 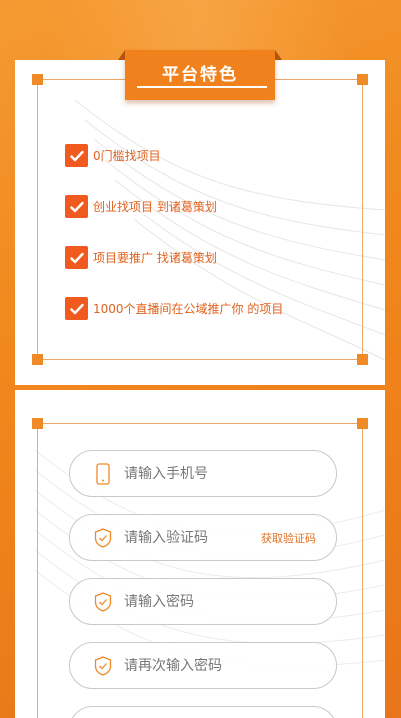 I want to click on feature-item: 0门槛找项目, so click(x=113, y=155).